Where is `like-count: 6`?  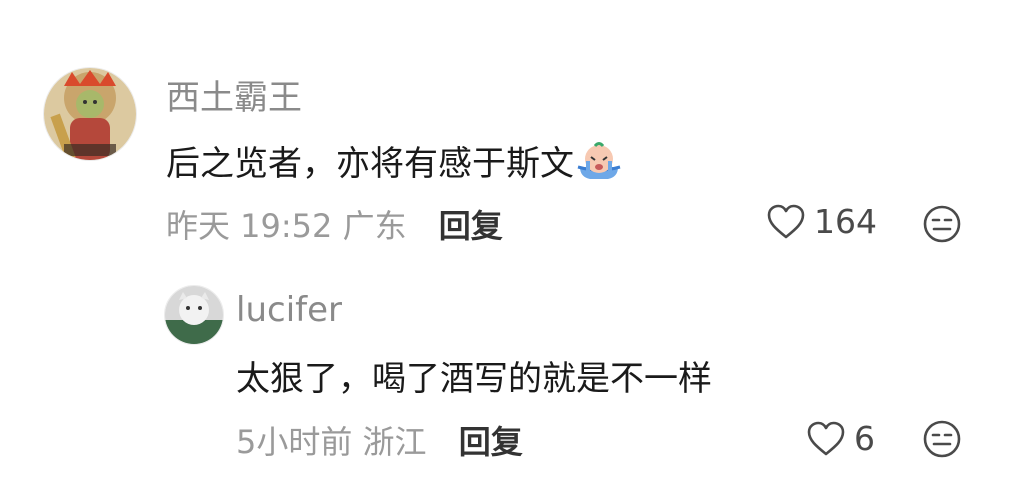 like-count: 6 is located at coordinates (864, 438).